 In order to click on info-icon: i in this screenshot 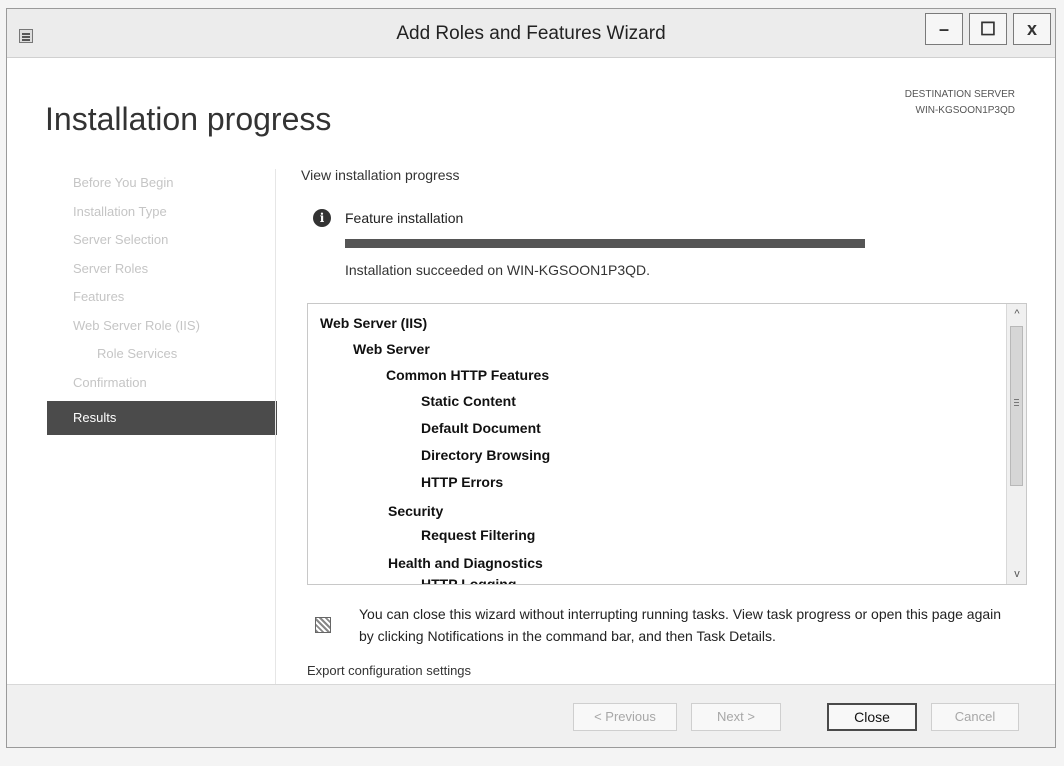, I will do `click(322, 218)`.